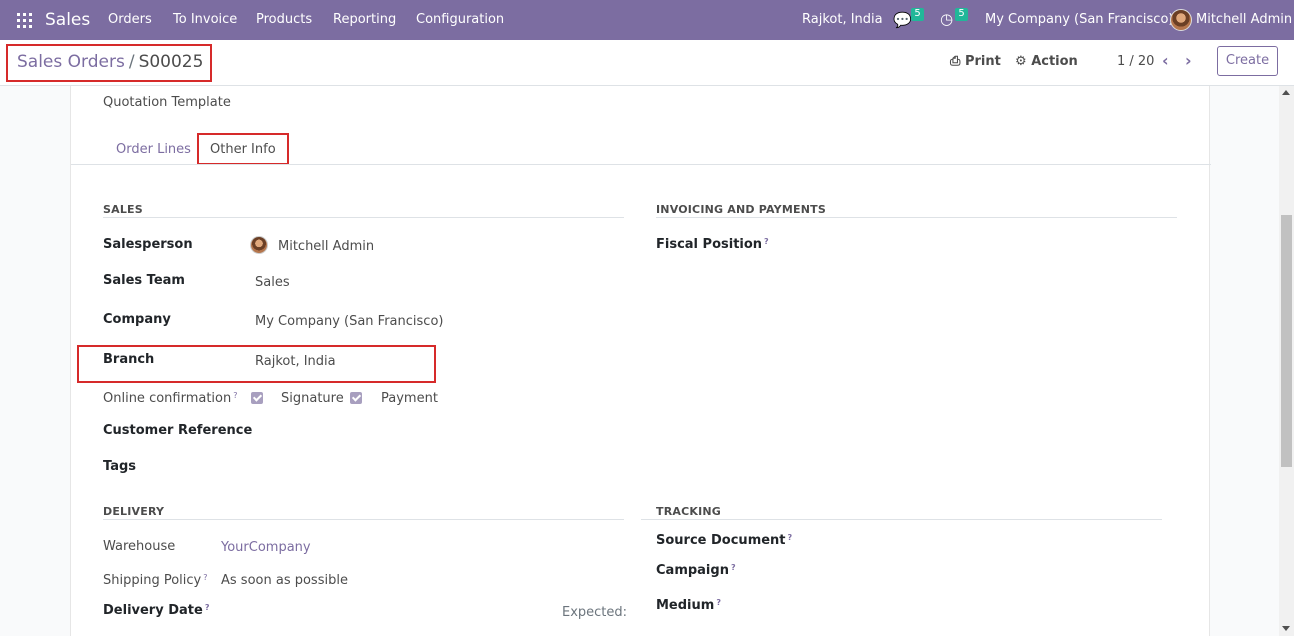 Image resolution: width=1294 pixels, height=636 pixels. What do you see at coordinates (284, 19) in the screenshot?
I see `menu-products: Products` at bounding box center [284, 19].